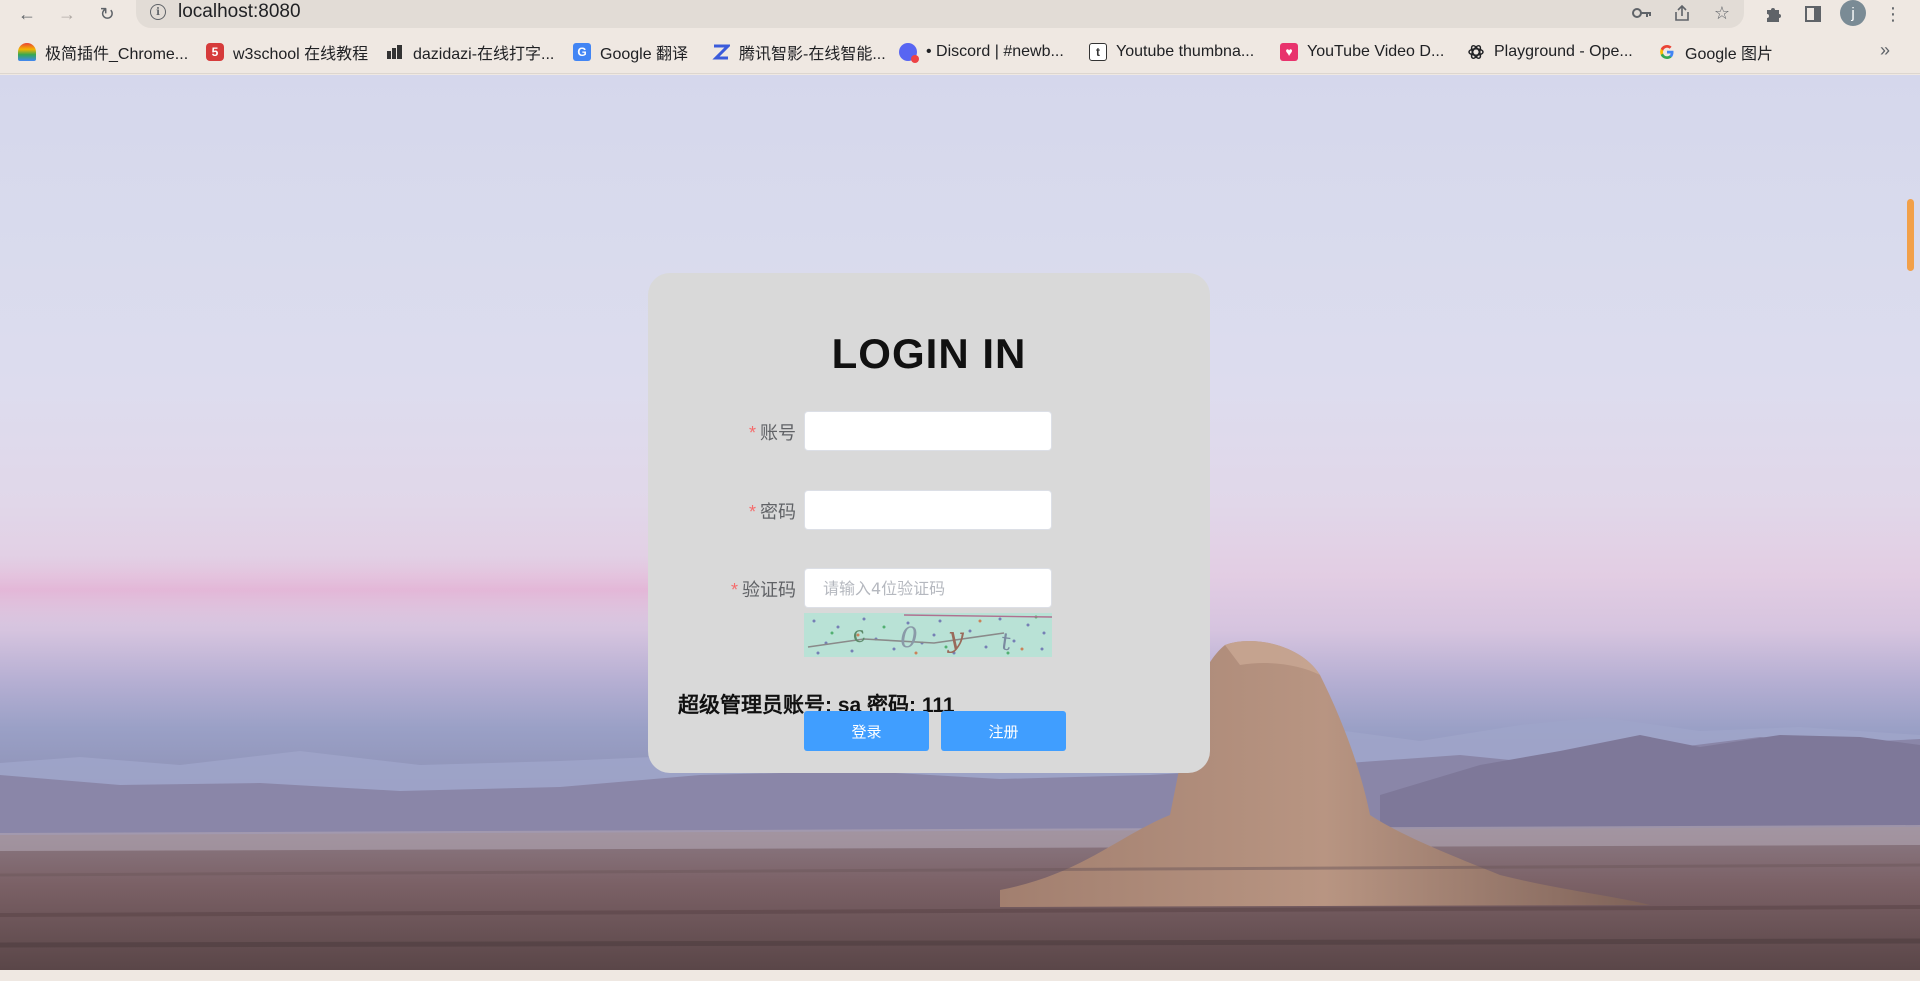  What do you see at coordinates (1729, 54) in the screenshot?
I see `bookmark-label: Google 图片` at bounding box center [1729, 54].